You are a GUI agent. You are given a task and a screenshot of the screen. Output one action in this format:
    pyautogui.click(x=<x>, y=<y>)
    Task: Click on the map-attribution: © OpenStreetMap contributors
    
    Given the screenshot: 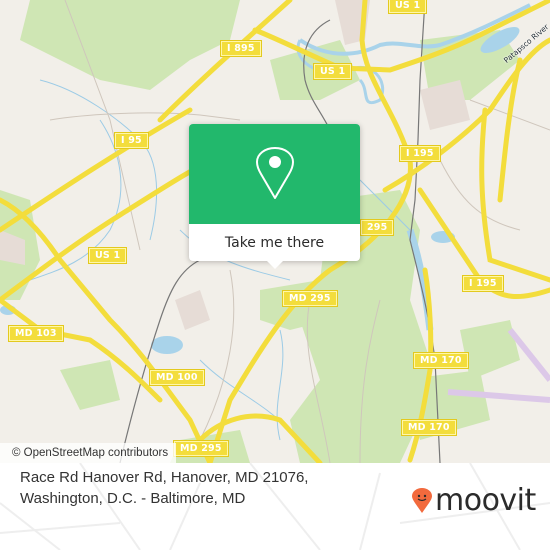 What is the action you would take?
    pyautogui.click(x=88, y=453)
    